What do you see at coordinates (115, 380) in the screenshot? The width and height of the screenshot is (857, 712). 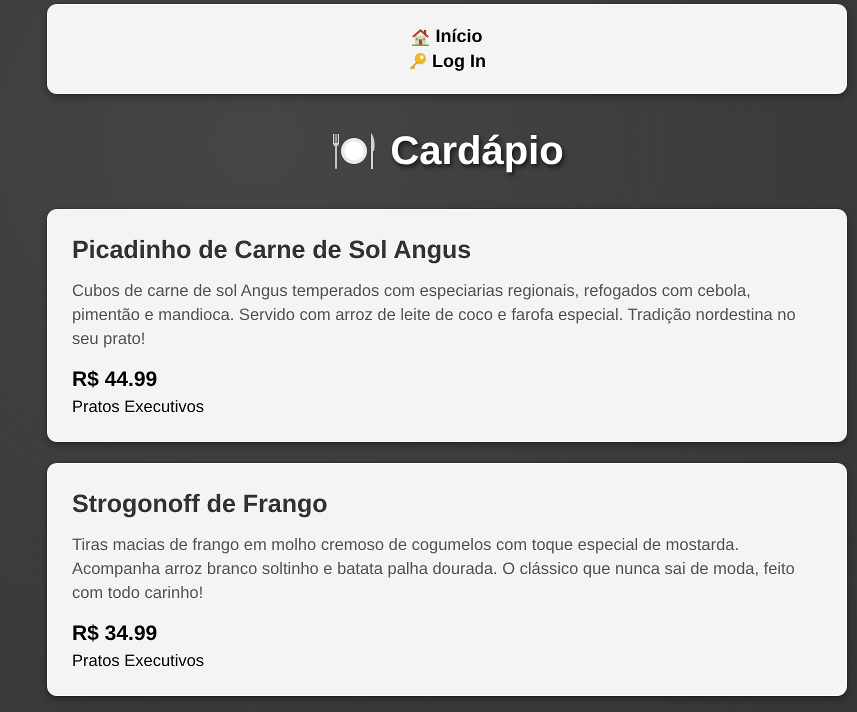 I see `dish-price: R$ 44.99` at bounding box center [115, 380].